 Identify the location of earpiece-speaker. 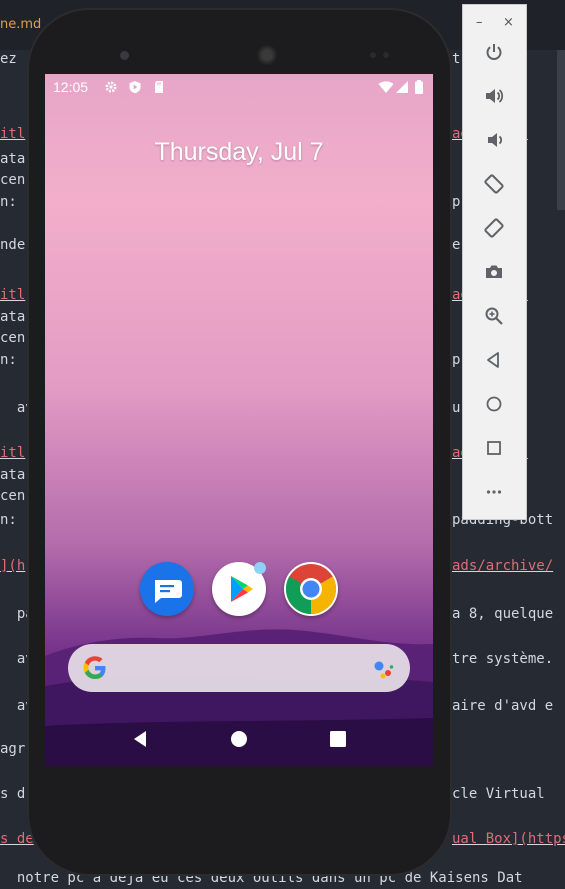
(267, 55).